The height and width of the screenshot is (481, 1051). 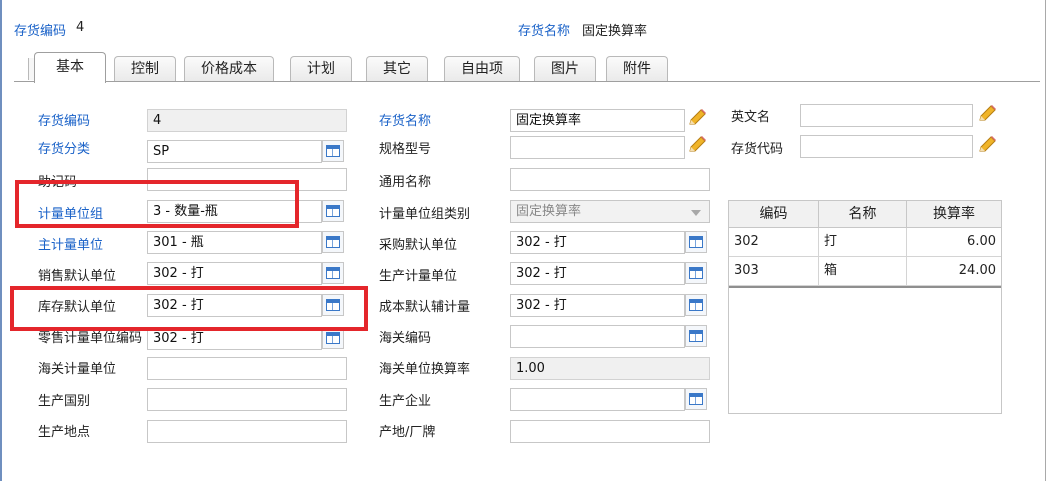 What do you see at coordinates (886, 115) in the screenshot?
I see `english-name-field` at bounding box center [886, 115].